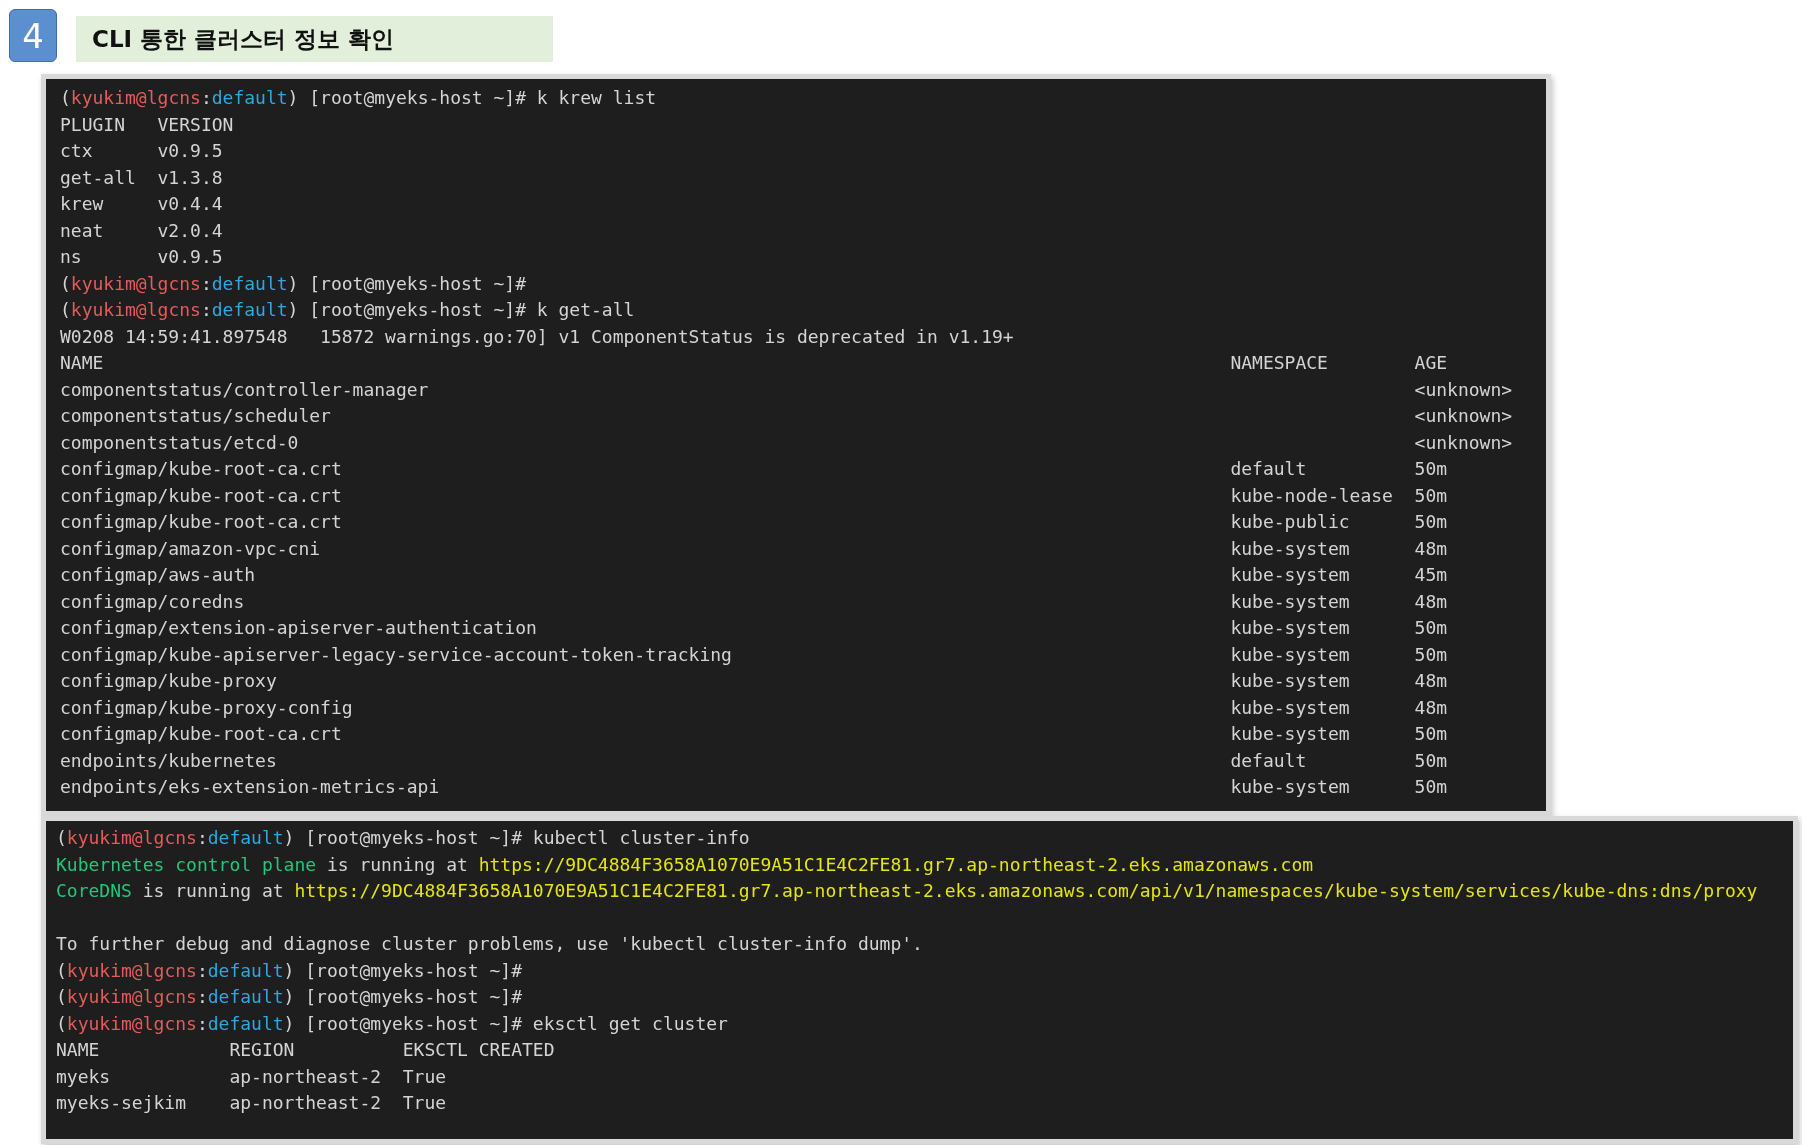 The width and height of the screenshot is (1802, 1145). Describe the element at coordinates (359, 98) in the screenshot. I see `terminal-line: (kyukim@lgcns:default) [root@myeks-host ~]# k krew list` at that location.